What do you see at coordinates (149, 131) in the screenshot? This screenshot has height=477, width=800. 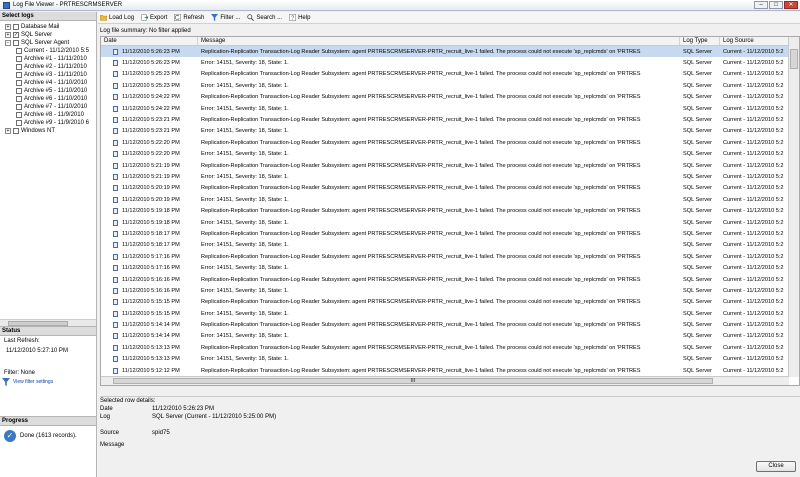 I see `cell-date: 11/12/2010 5:23:21 PM` at bounding box center [149, 131].